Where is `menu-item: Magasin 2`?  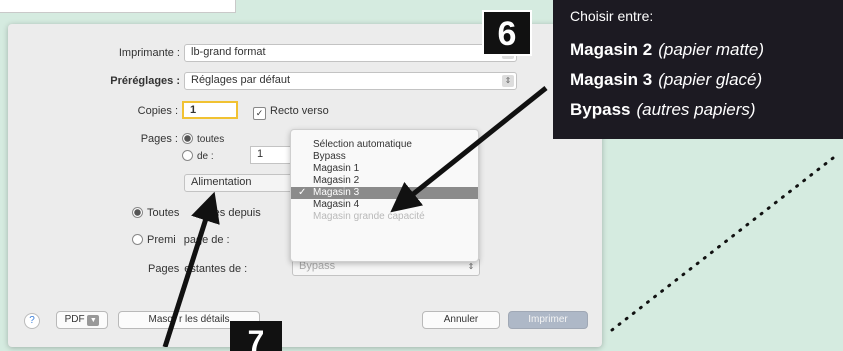 menu-item: Magasin 2 is located at coordinates (384, 181).